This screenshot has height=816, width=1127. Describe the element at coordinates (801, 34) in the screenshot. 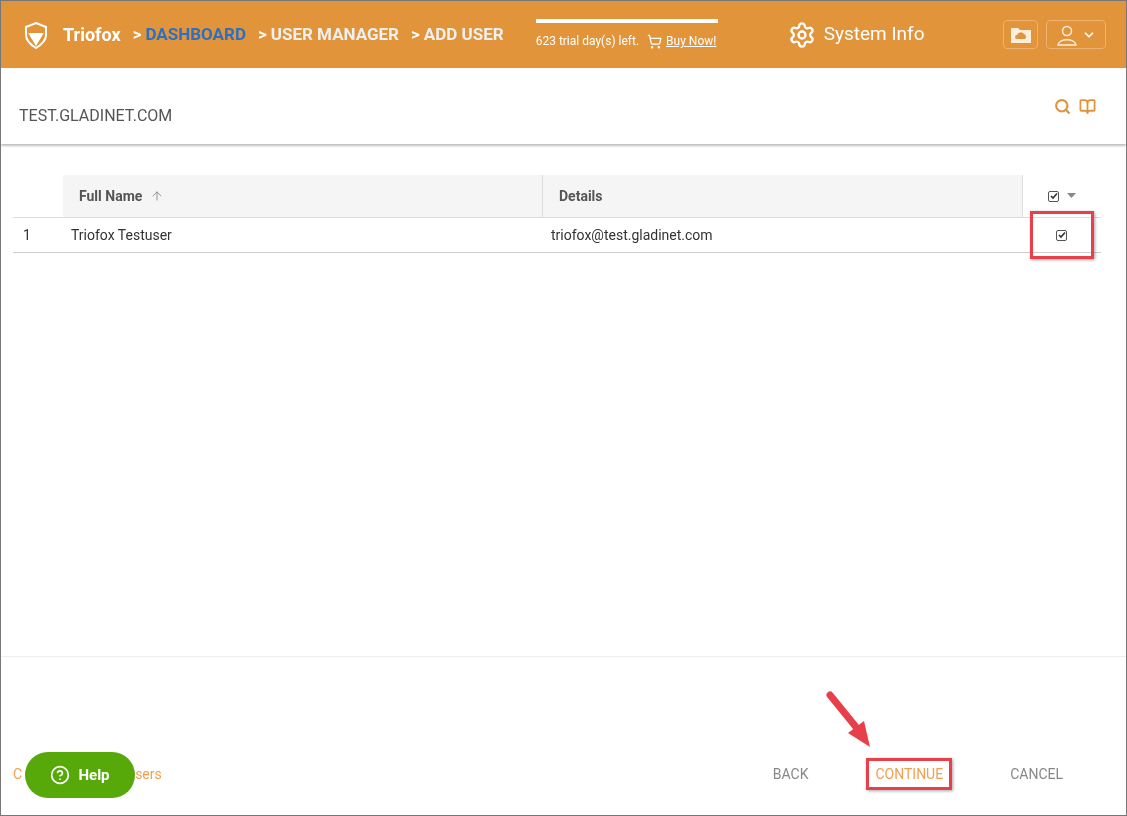

I see `settings-icon` at that location.